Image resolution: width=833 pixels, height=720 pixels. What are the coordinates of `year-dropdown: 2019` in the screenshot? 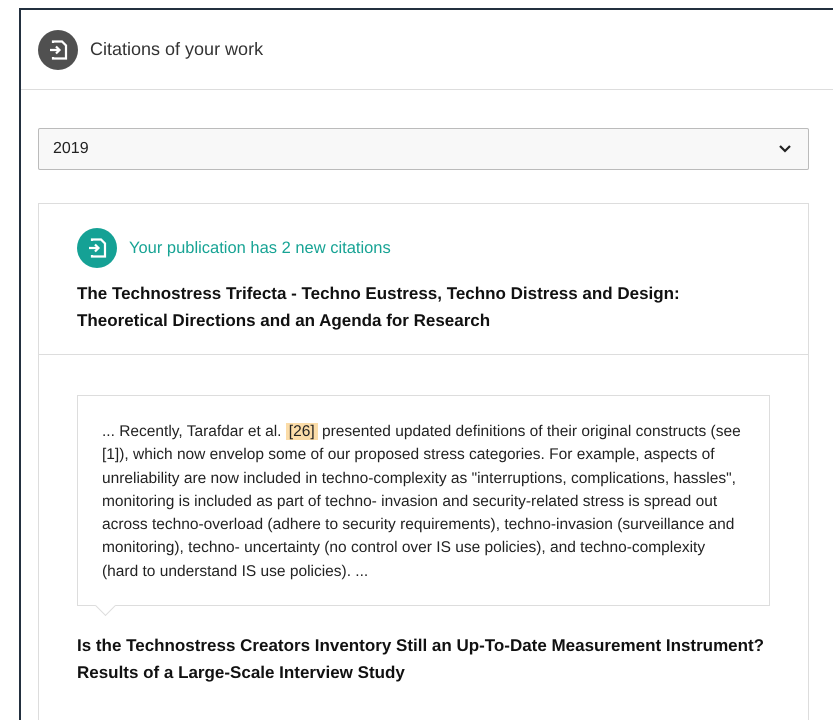 It's located at (423, 149).